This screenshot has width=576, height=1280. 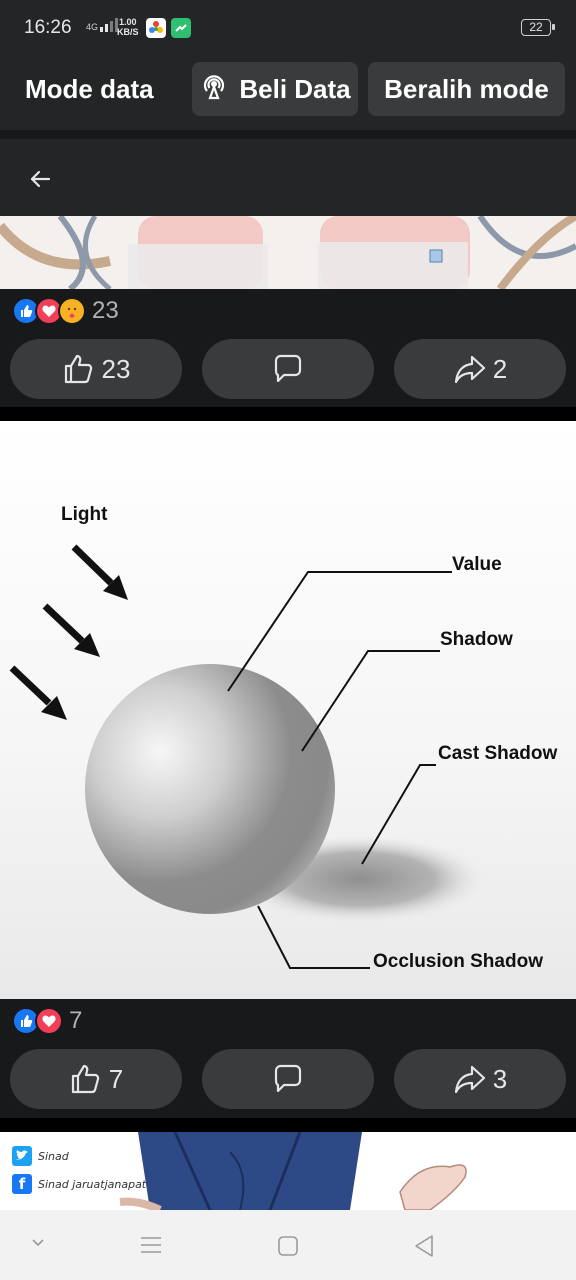 I want to click on label-value: Value, so click(x=477, y=564).